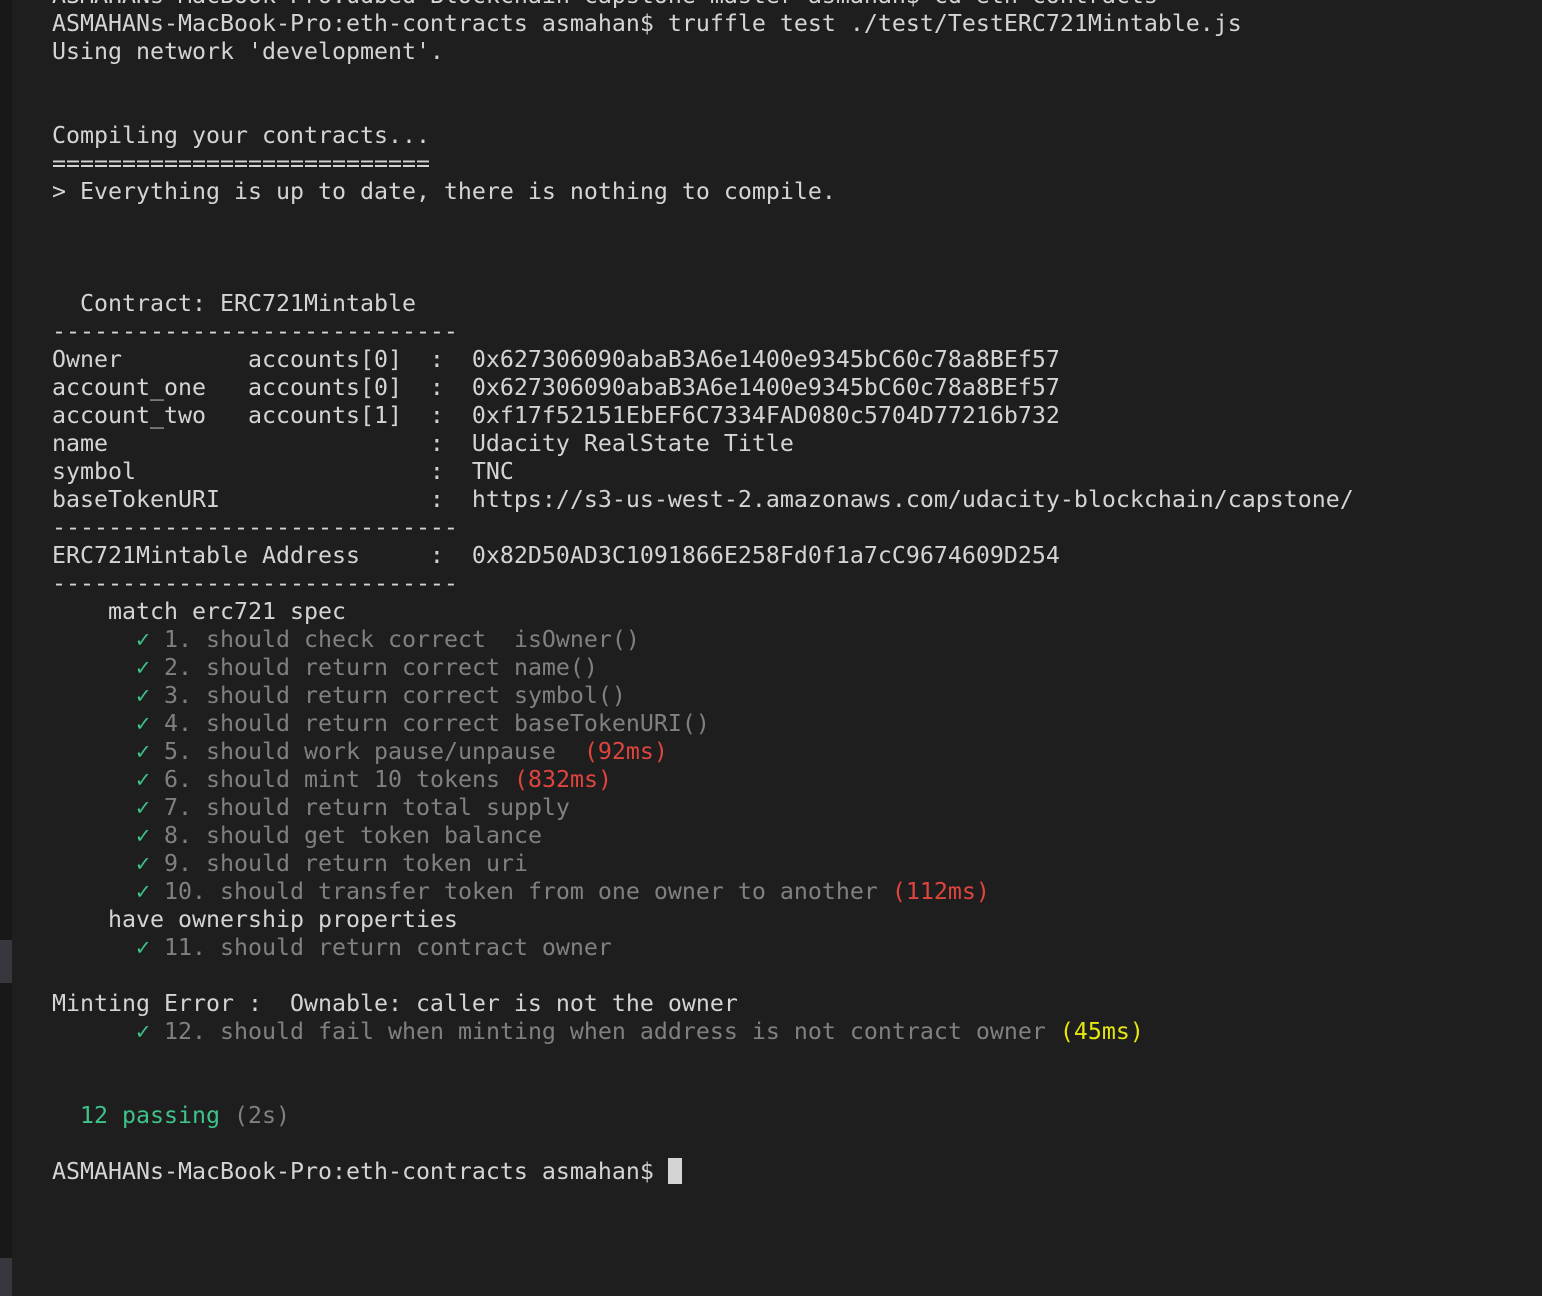  I want to click on test-result: ✓ 1. should check correct isOwner(), so click(797, 640).